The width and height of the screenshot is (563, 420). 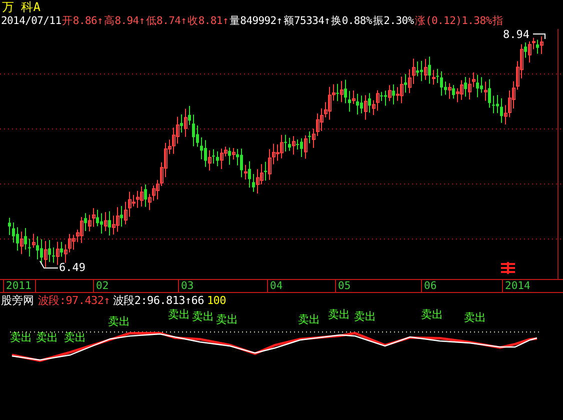 I want to click on quote-value: 低8.74↑, so click(x=166, y=21).